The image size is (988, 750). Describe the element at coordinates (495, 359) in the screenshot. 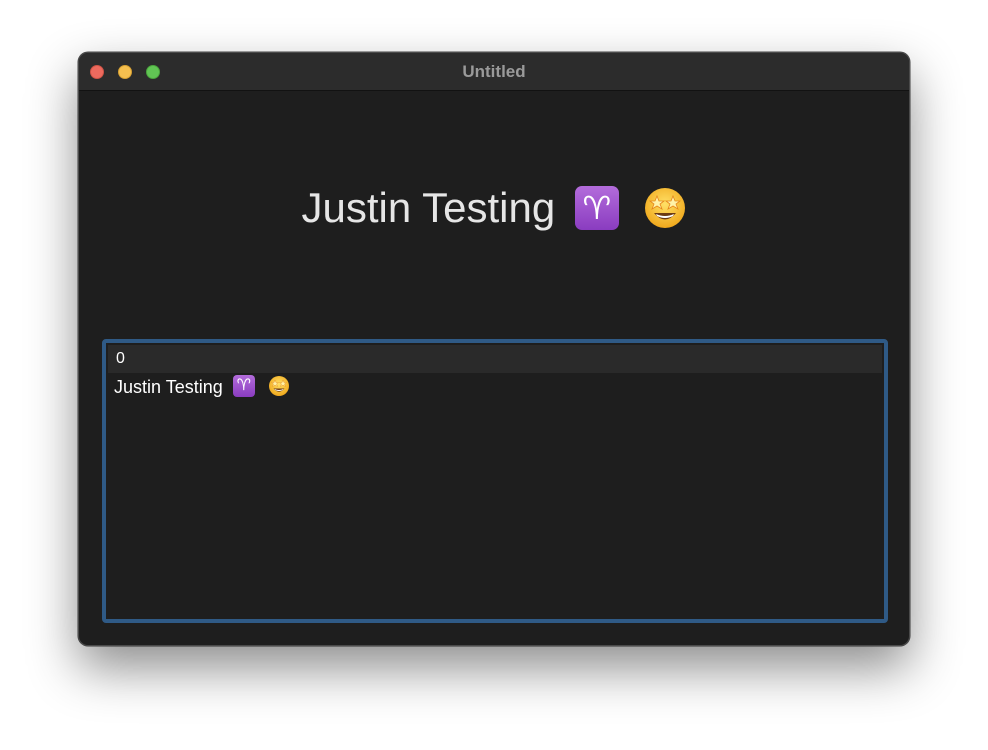

I see `list-header: 0` at that location.